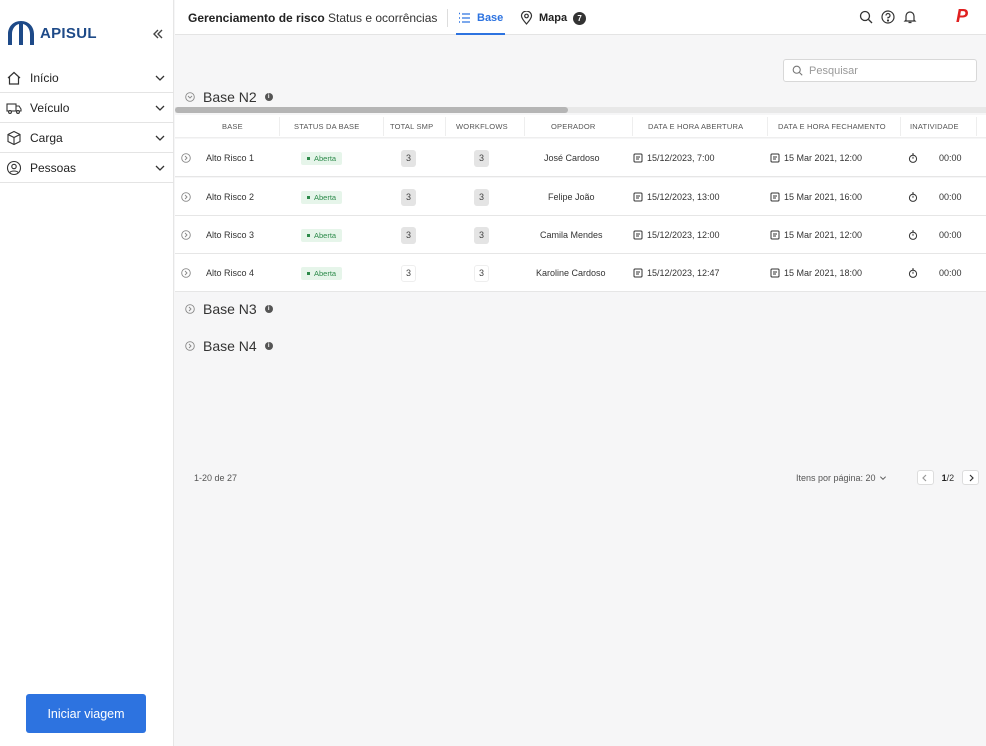  What do you see at coordinates (683, 273) in the screenshot?
I see `cell-abertura: 15/12/2023, 12:47` at bounding box center [683, 273].